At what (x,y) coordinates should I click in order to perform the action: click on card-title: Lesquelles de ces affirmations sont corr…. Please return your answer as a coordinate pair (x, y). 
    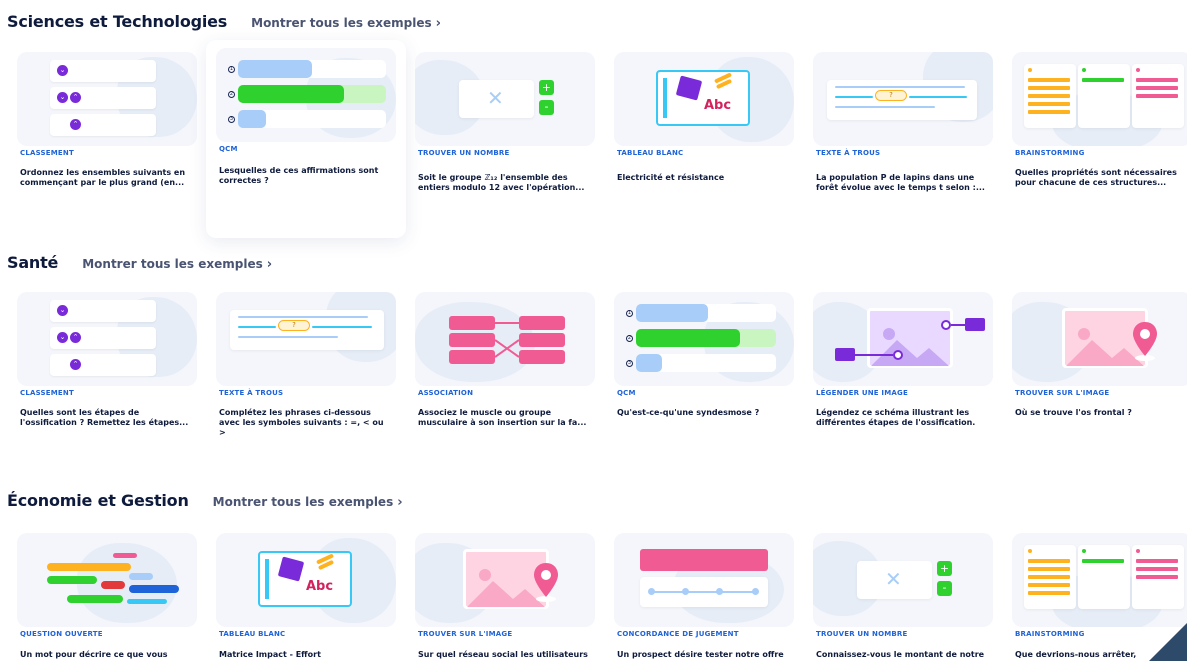
    Looking at the image, I should click on (299, 175).